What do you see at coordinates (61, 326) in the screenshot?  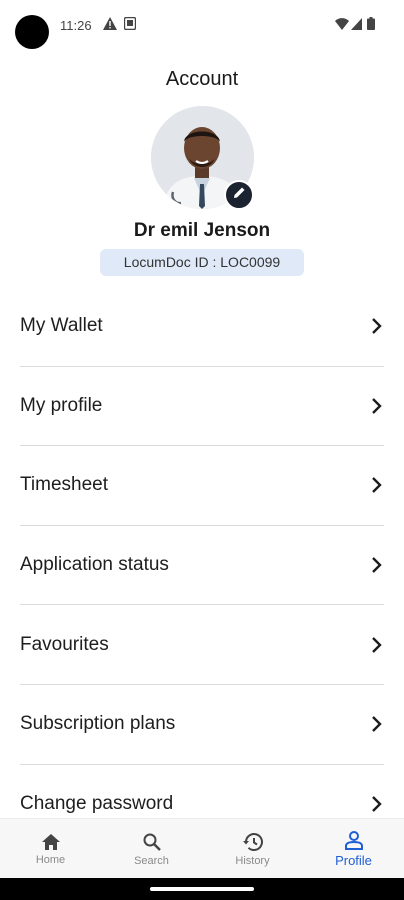 I see `menu-item-label: My Wallet` at bounding box center [61, 326].